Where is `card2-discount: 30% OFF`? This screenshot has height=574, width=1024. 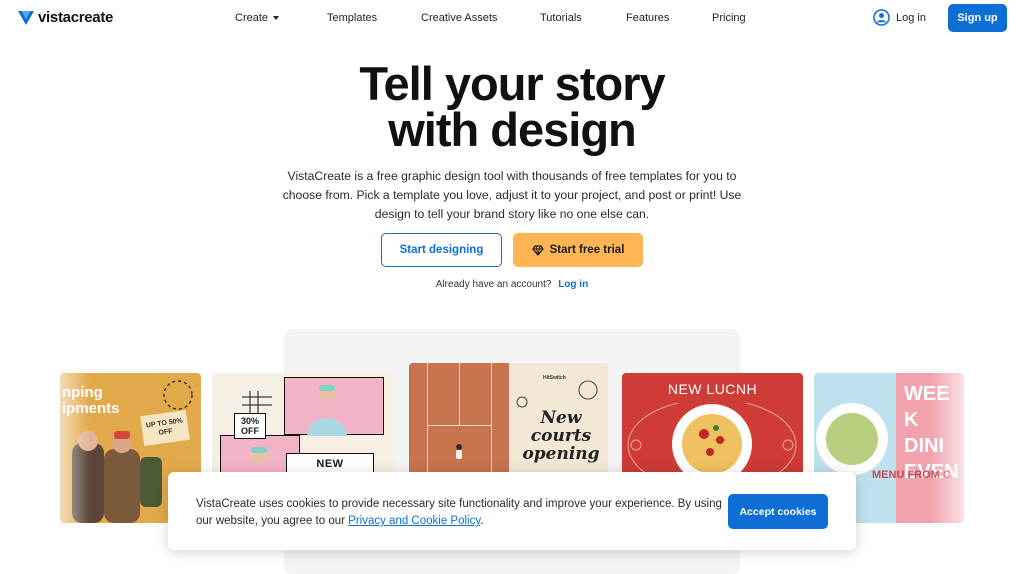
card2-discount: 30% OFF is located at coordinates (250, 426).